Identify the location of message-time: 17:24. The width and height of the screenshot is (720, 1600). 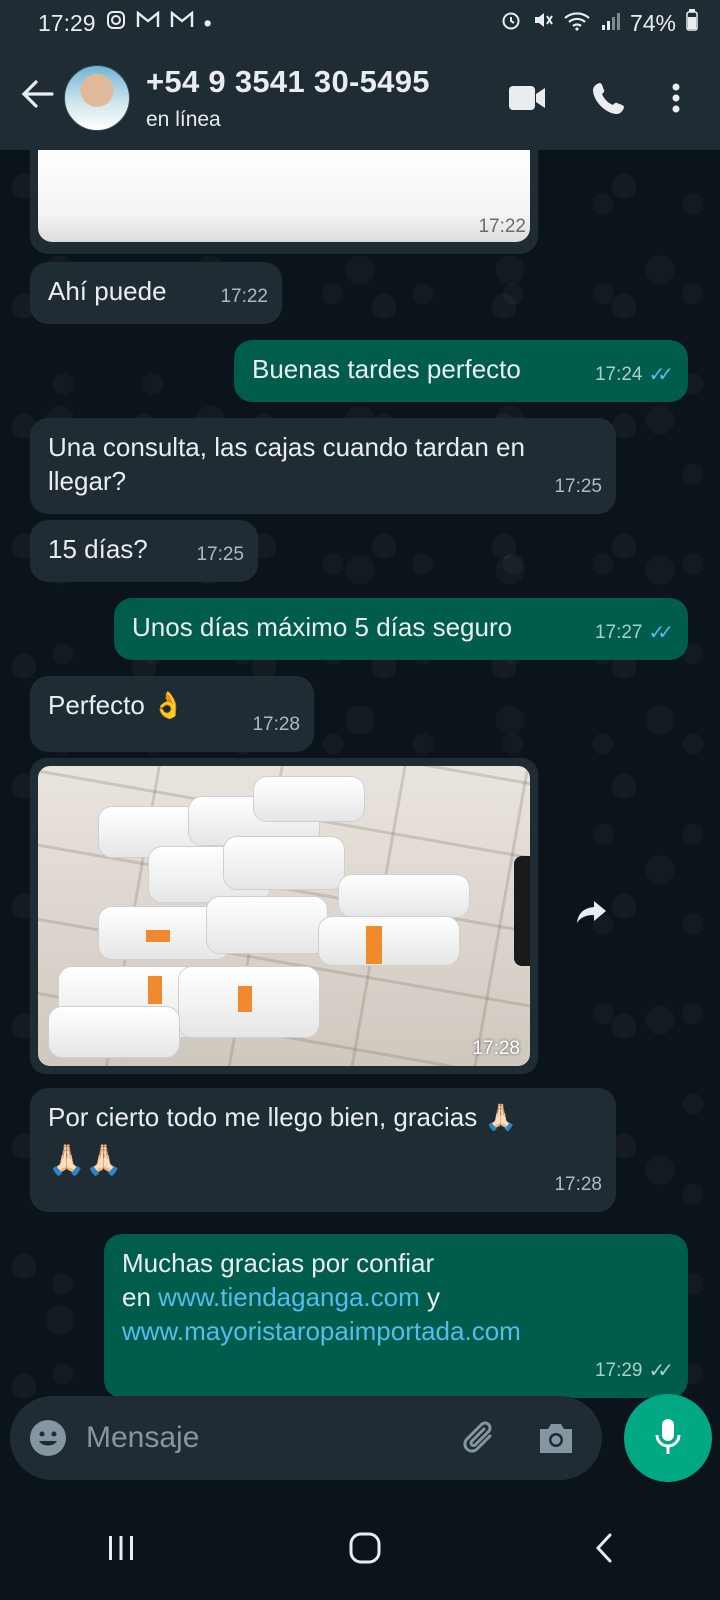
(618, 374).